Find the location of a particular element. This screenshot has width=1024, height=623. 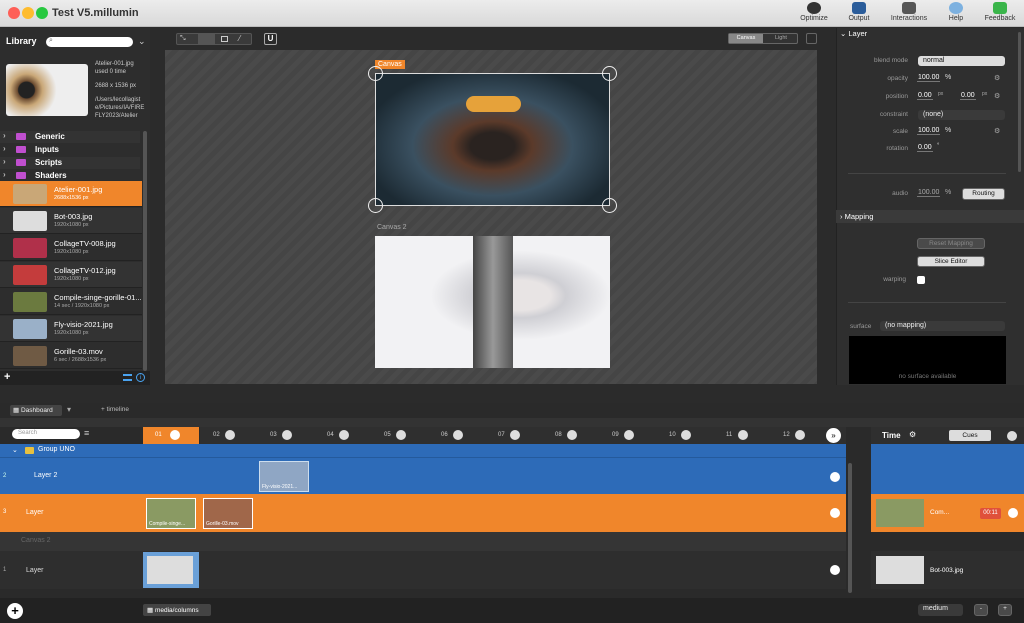

chevron-down-icon: ▾ is located at coordinates (69, 409).